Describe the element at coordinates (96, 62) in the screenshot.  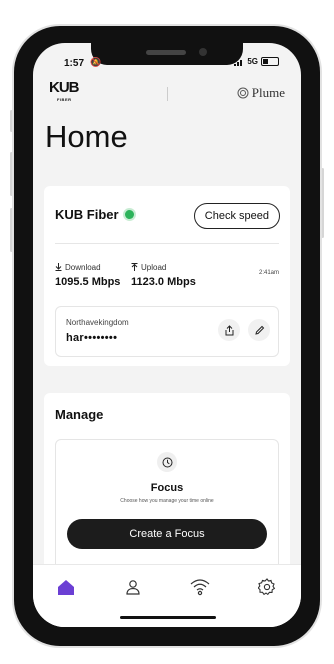
I see `bell-muted-icon: 🔕` at that location.